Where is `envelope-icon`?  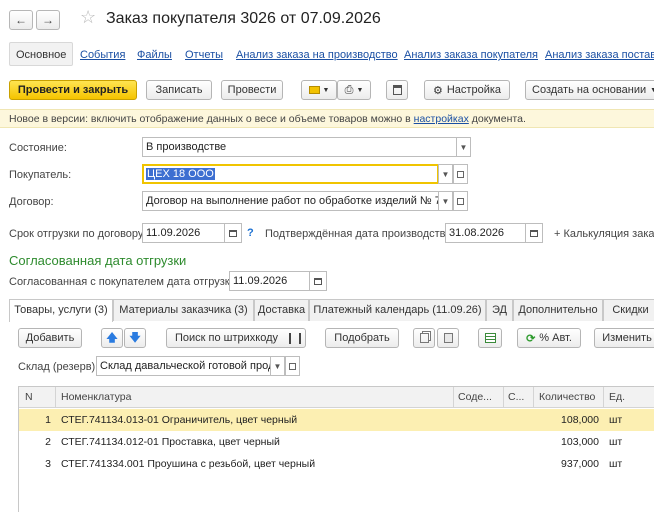
envelope-icon is located at coordinates (314, 90).